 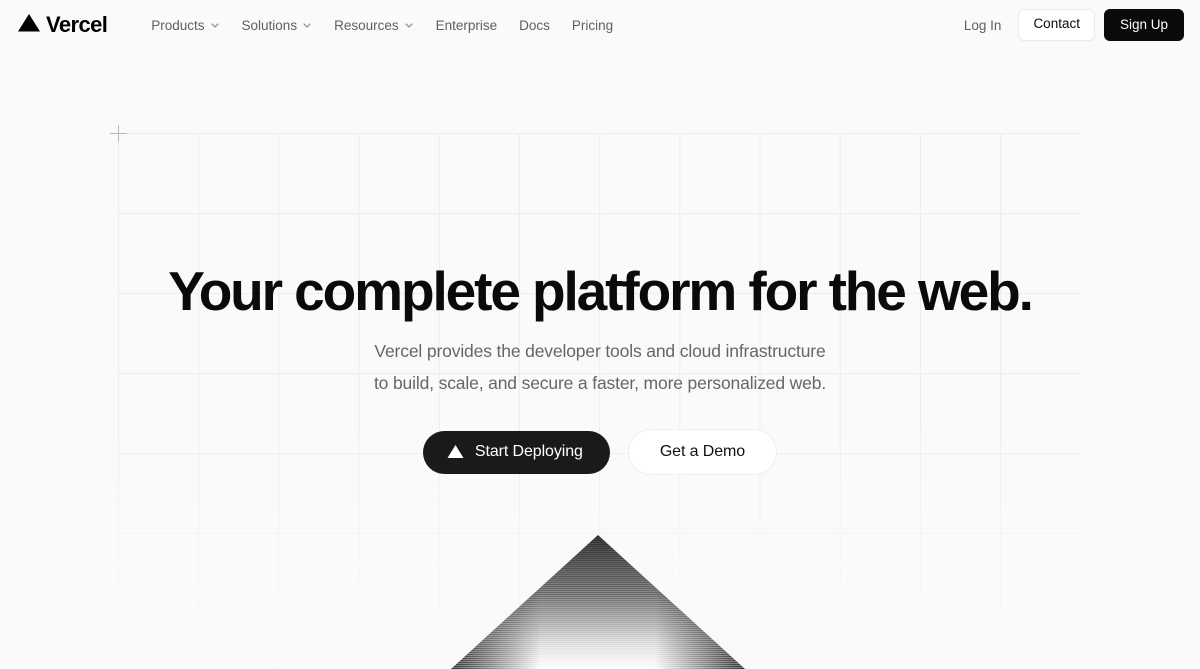 What do you see at coordinates (77, 24) in the screenshot?
I see `vercel-wordmark: Vercel` at bounding box center [77, 24].